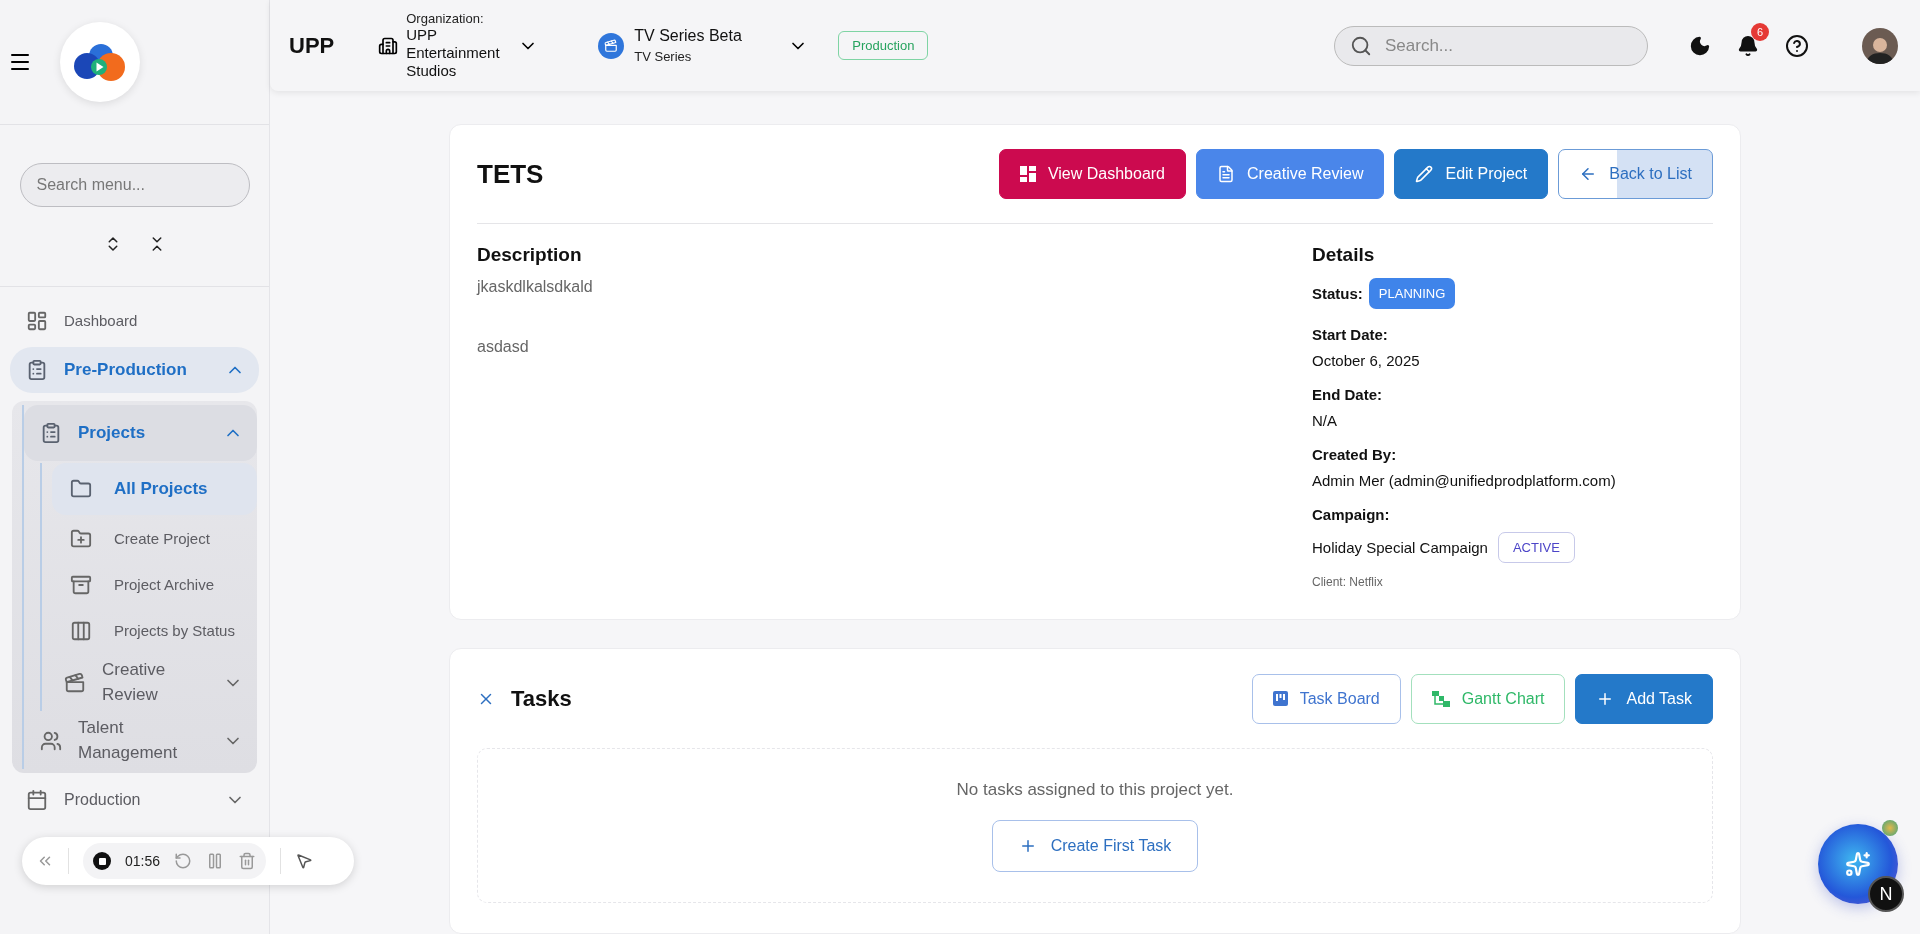  What do you see at coordinates (154, 489) in the screenshot?
I see `sidebar-item: All Projects` at bounding box center [154, 489].